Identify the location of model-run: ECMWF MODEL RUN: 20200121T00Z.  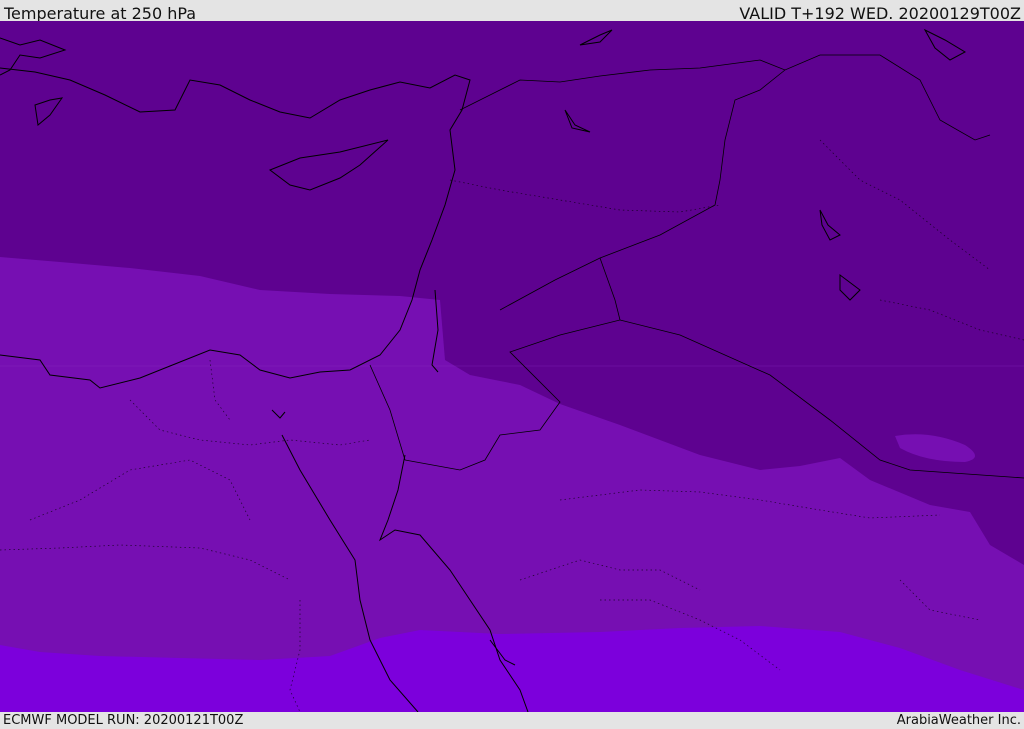
(123, 720).